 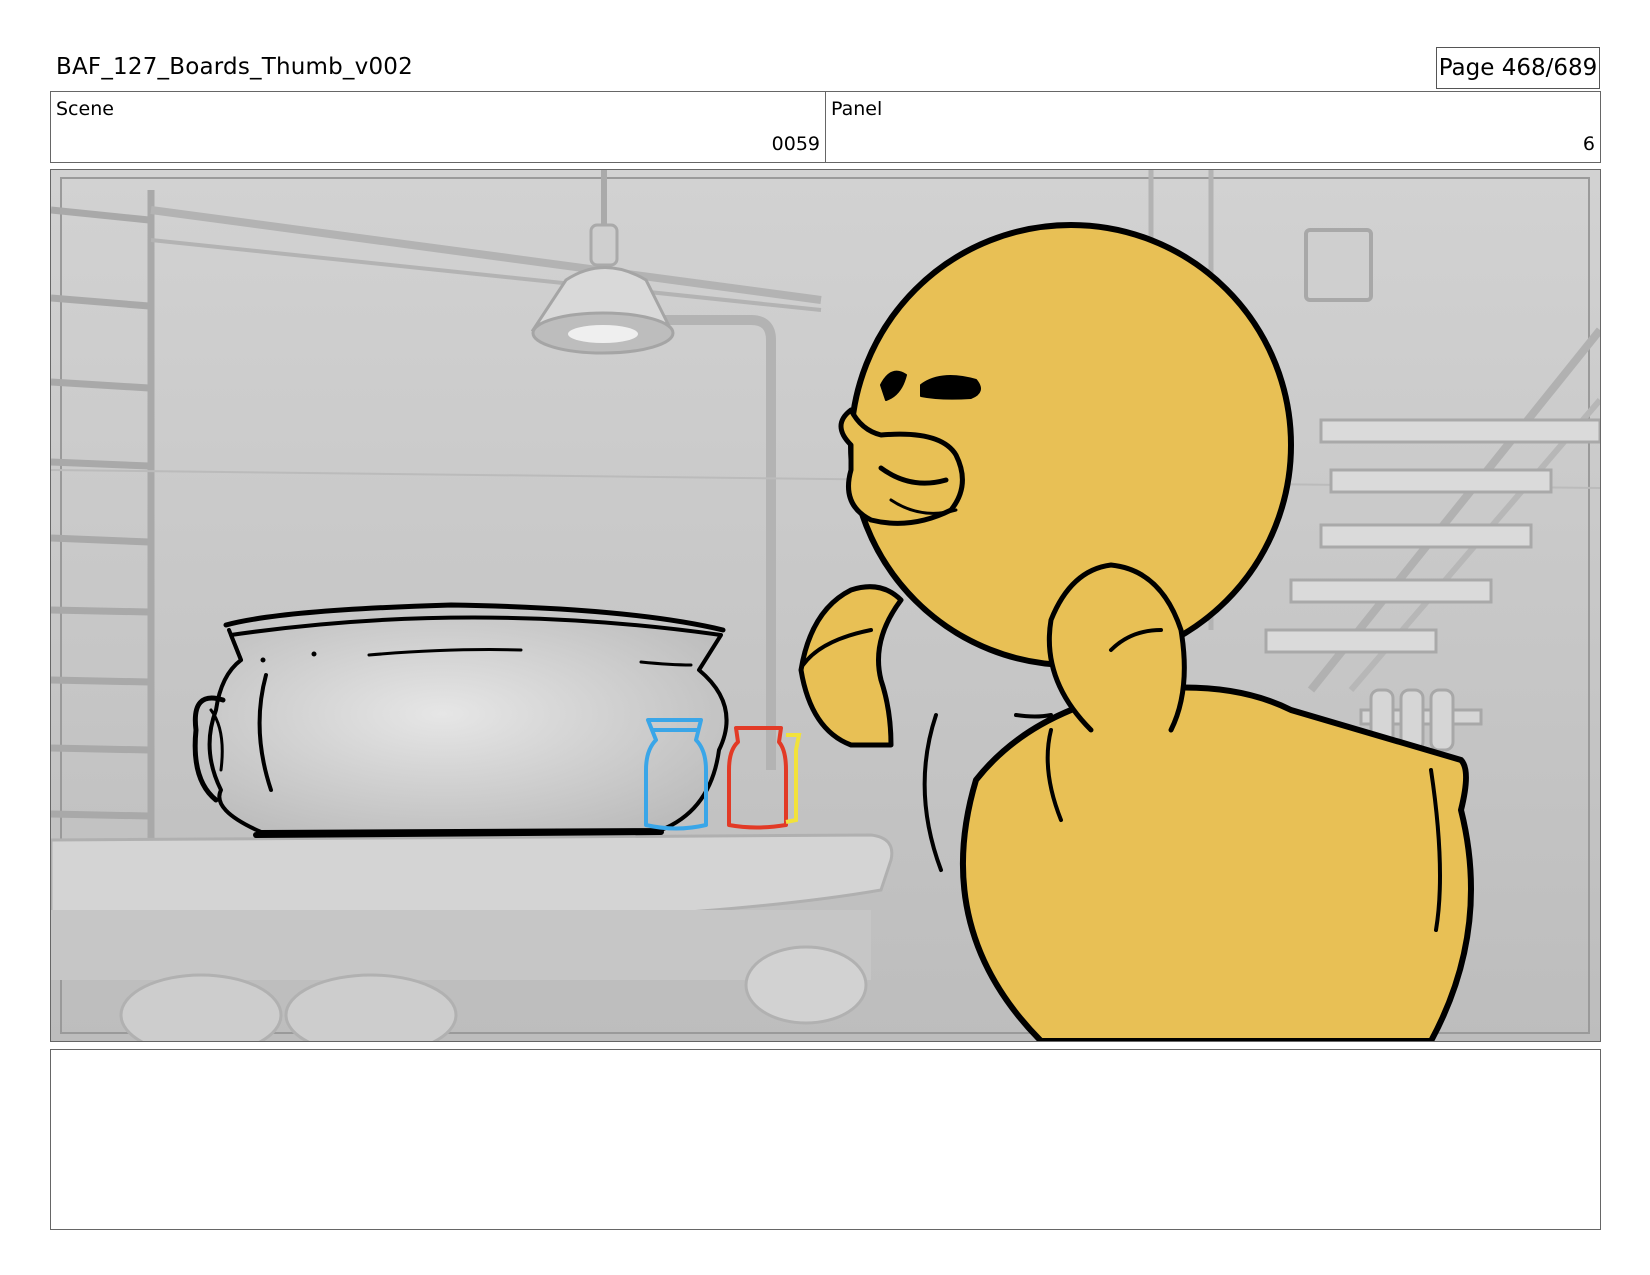 I want to click on scene-value: 0059, so click(x=795, y=144).